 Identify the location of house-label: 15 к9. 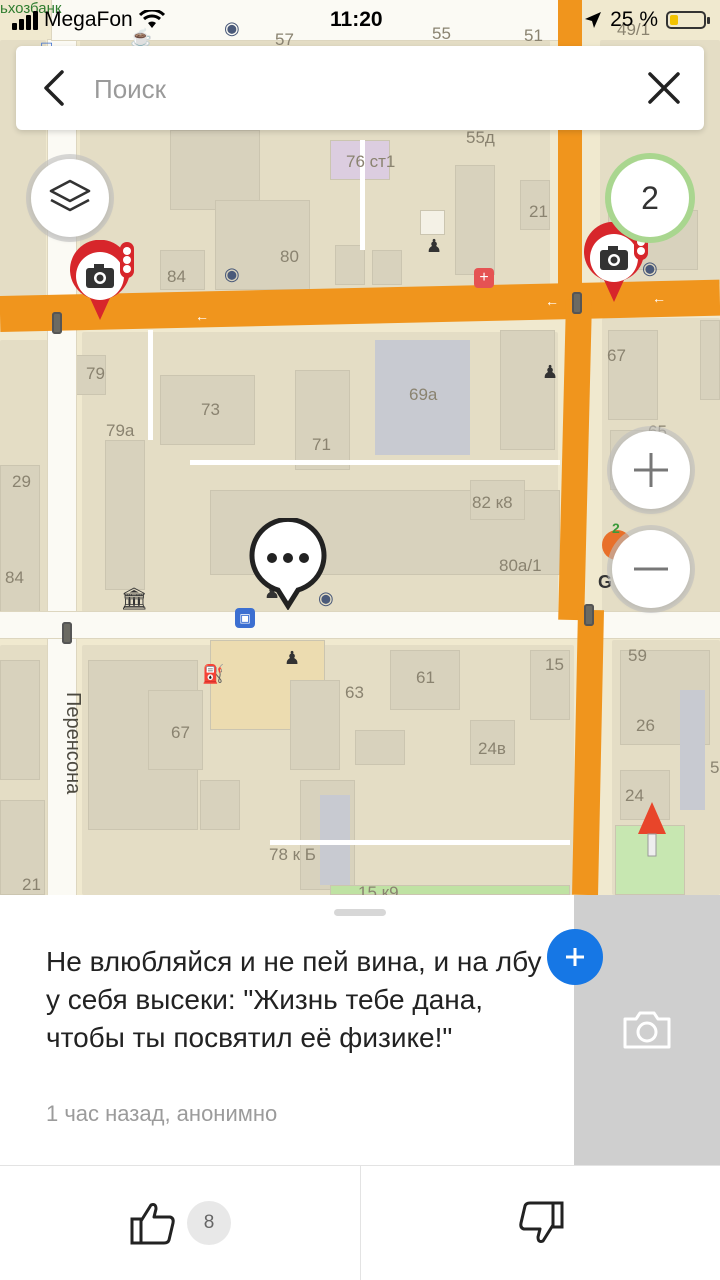
(378, 889).